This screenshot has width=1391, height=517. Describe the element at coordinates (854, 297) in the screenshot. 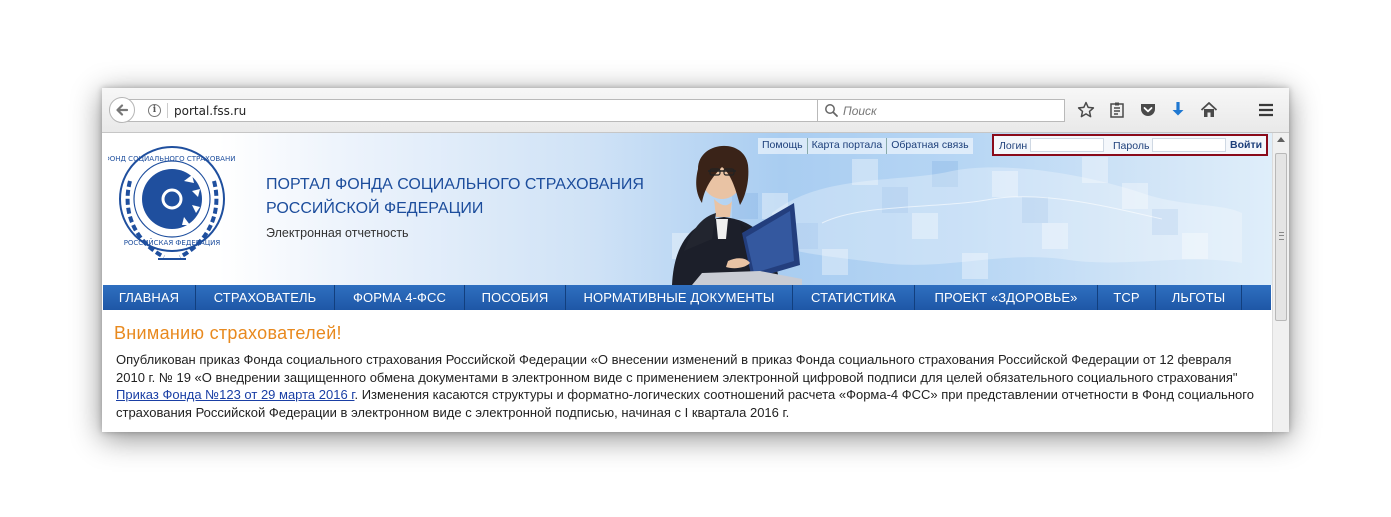

I see `nav-item-statistics: СТАТИСТИКА` at that location.